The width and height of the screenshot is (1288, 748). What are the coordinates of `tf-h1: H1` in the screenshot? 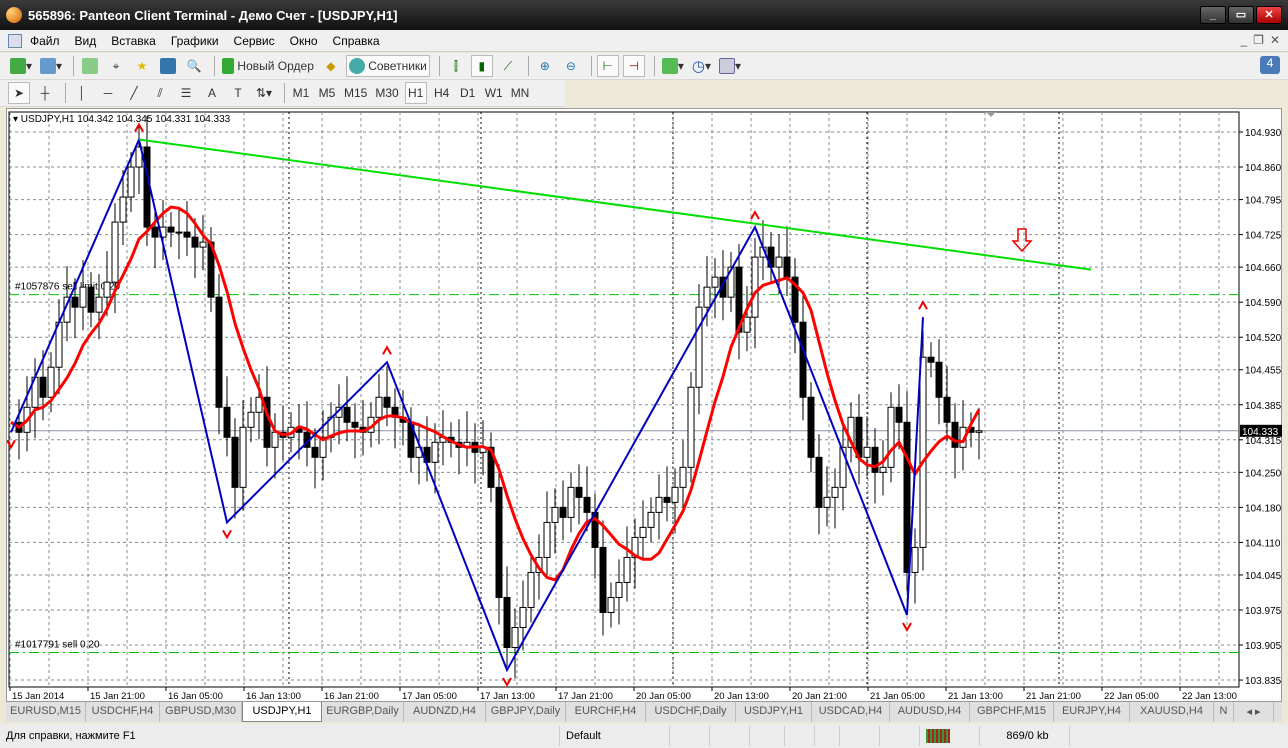 It's located at (415, 93).